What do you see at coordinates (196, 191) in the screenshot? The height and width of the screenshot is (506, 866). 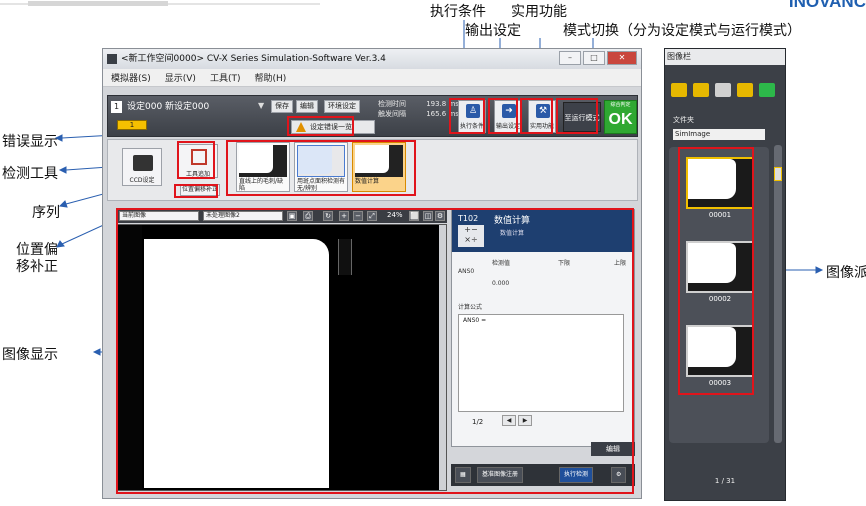 I see `highlight-position-offset` at bounding box center [196, 191].